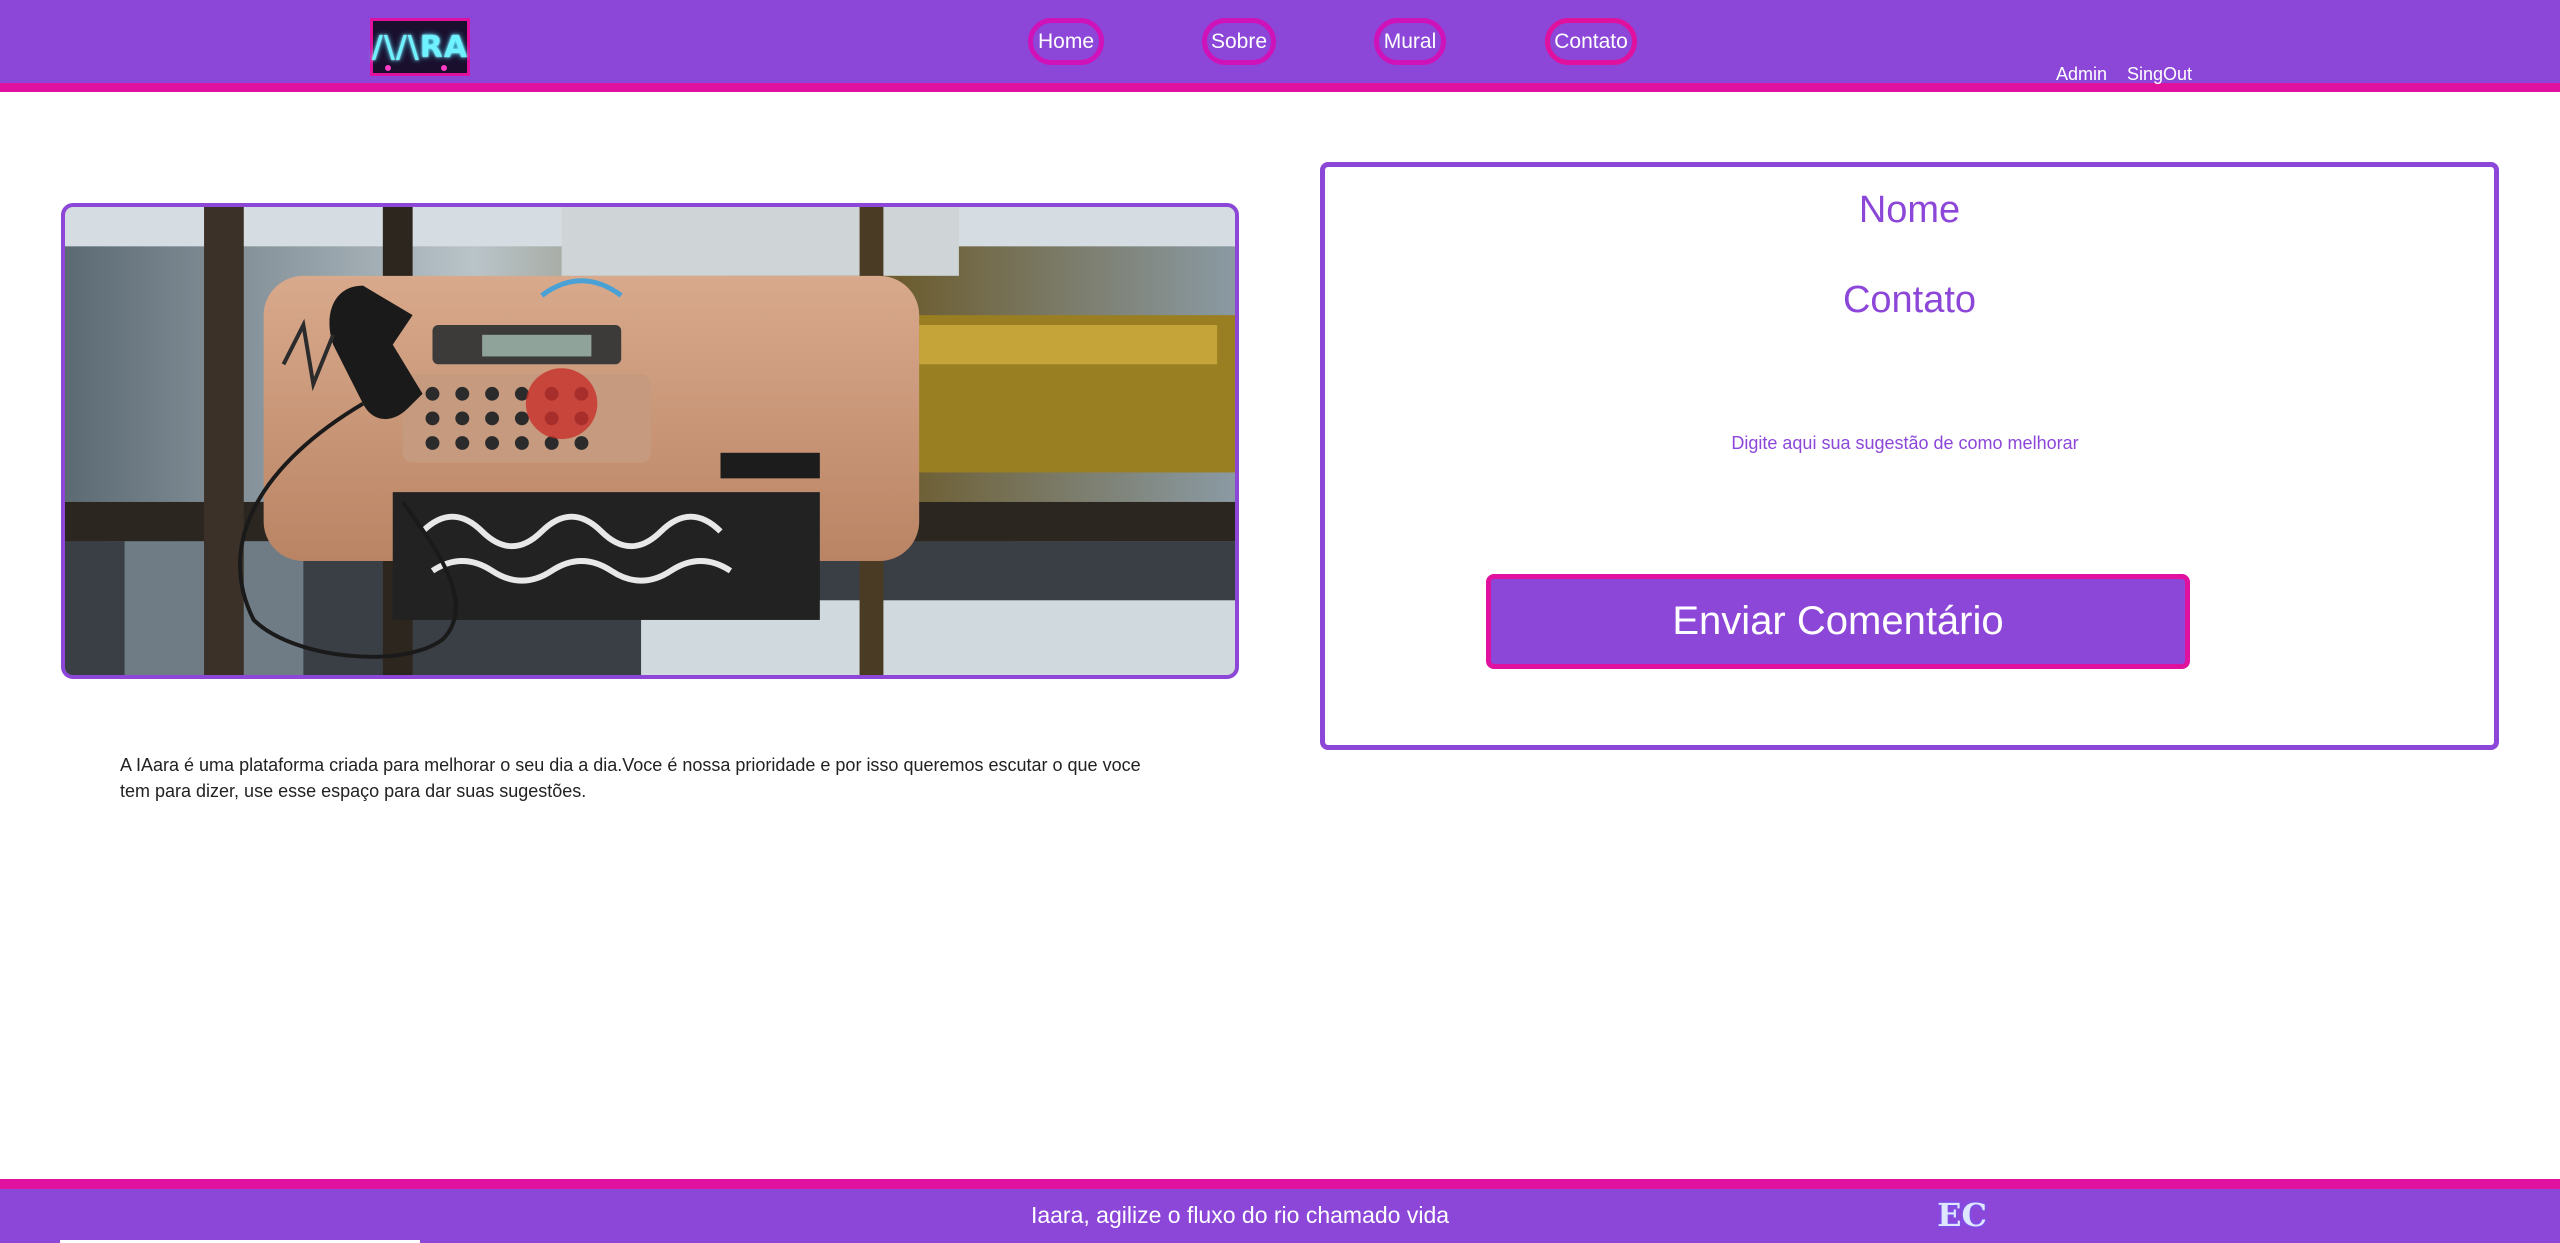 The height and width of the screenshot is (1243, 2560). Describe the element at coordinates (1591, 41) in the screenshot. I see `nav-contato-button: Contato` at that location.